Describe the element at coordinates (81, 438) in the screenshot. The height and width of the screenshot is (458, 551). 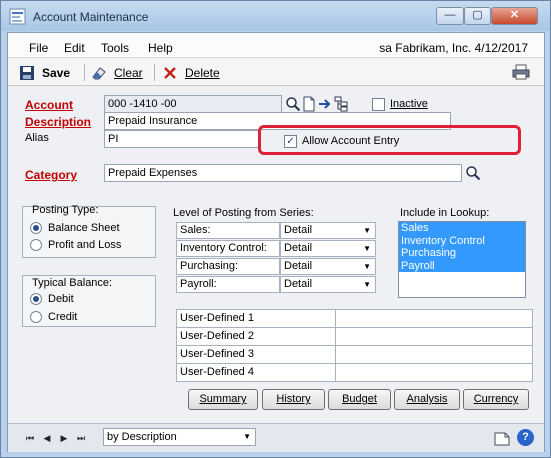
I see `last-record-icon: ⏭` at that location.